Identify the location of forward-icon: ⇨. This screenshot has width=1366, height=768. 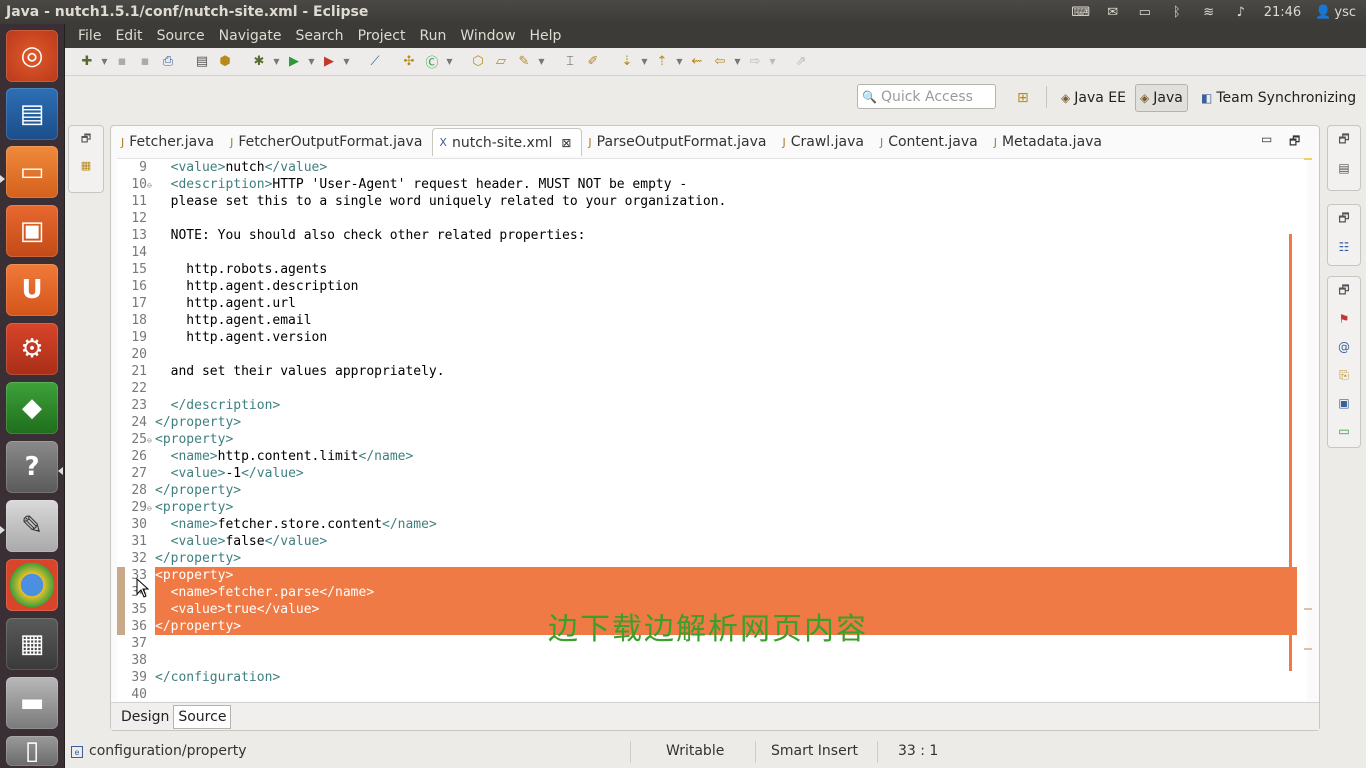
(755, 62).